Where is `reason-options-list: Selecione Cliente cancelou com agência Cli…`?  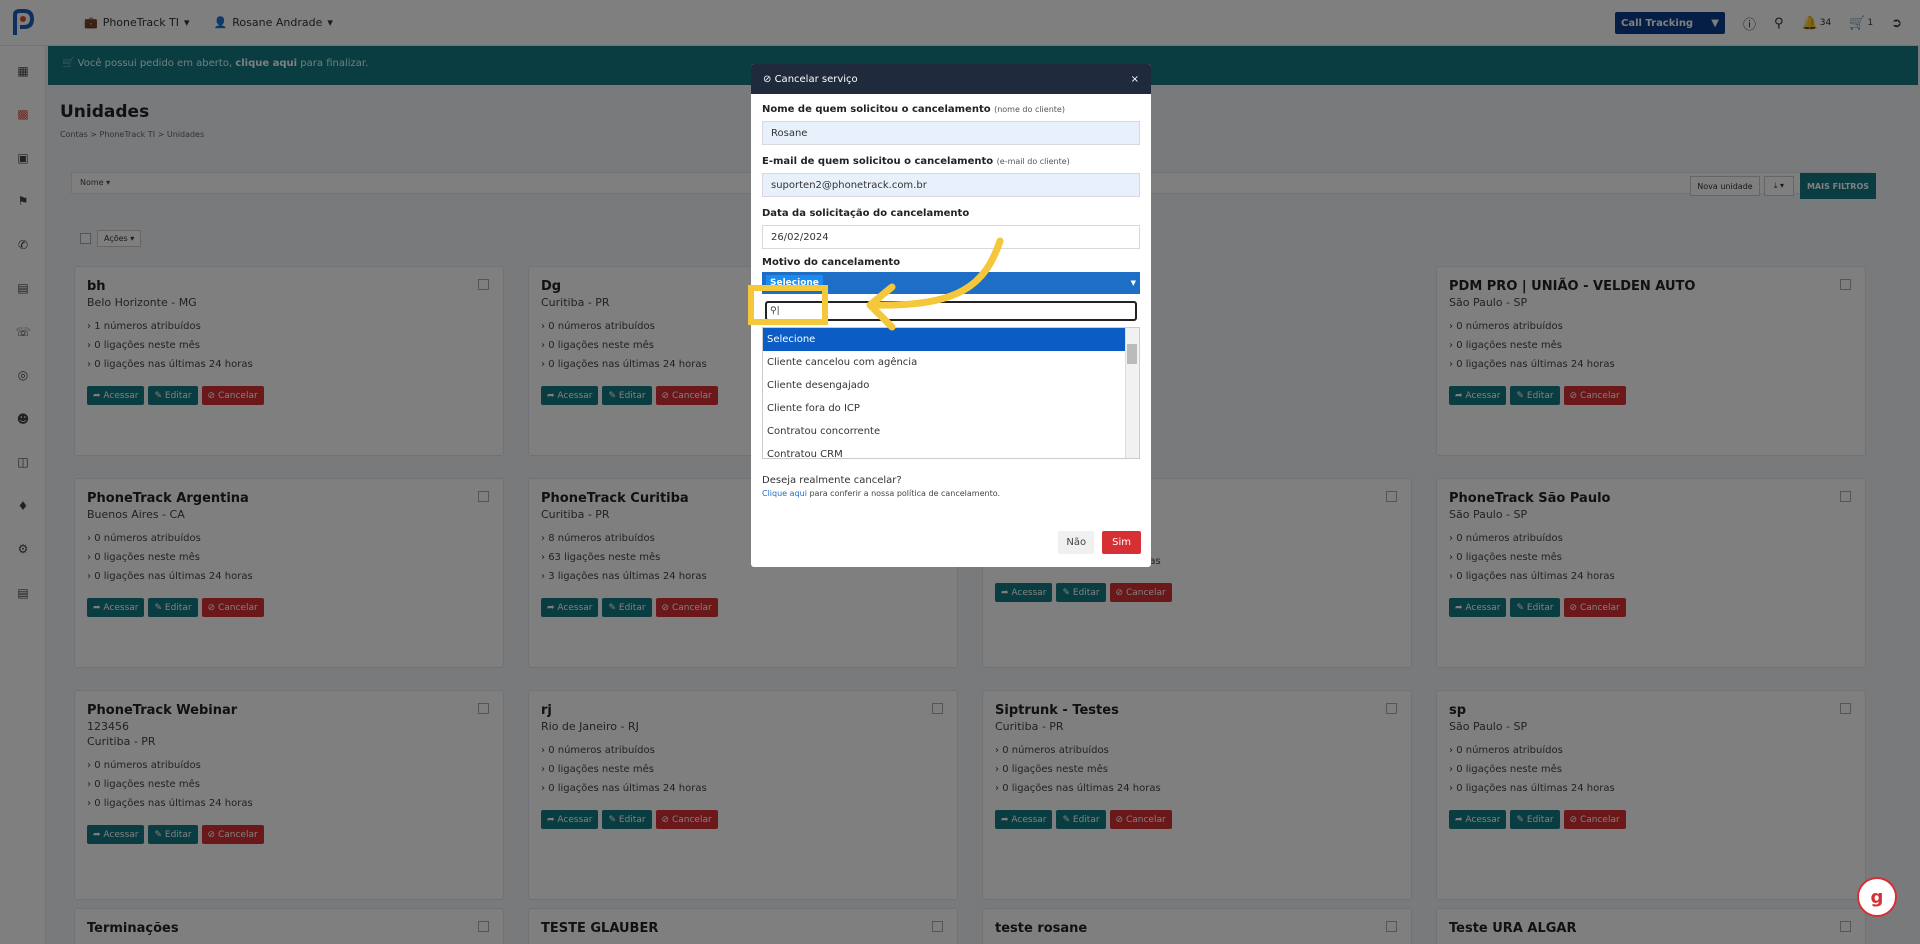 reason-options-list: Selecione Cliente cancelou com agência Cli… is located at coordinates (951, 393).